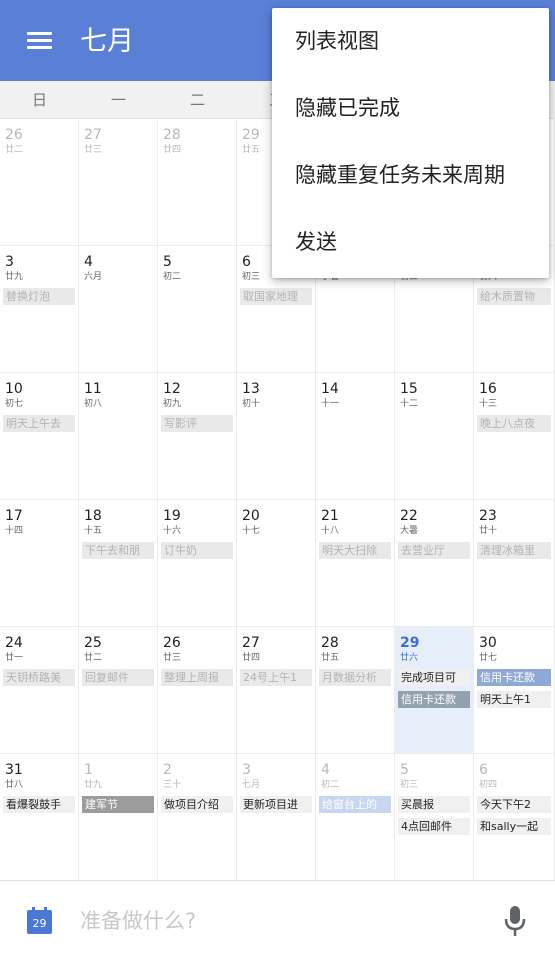 The image size is (555, 960). Describe the element at coordinates (251, 531) in the screenshot. I see `lunar-date: 十七` at that location.